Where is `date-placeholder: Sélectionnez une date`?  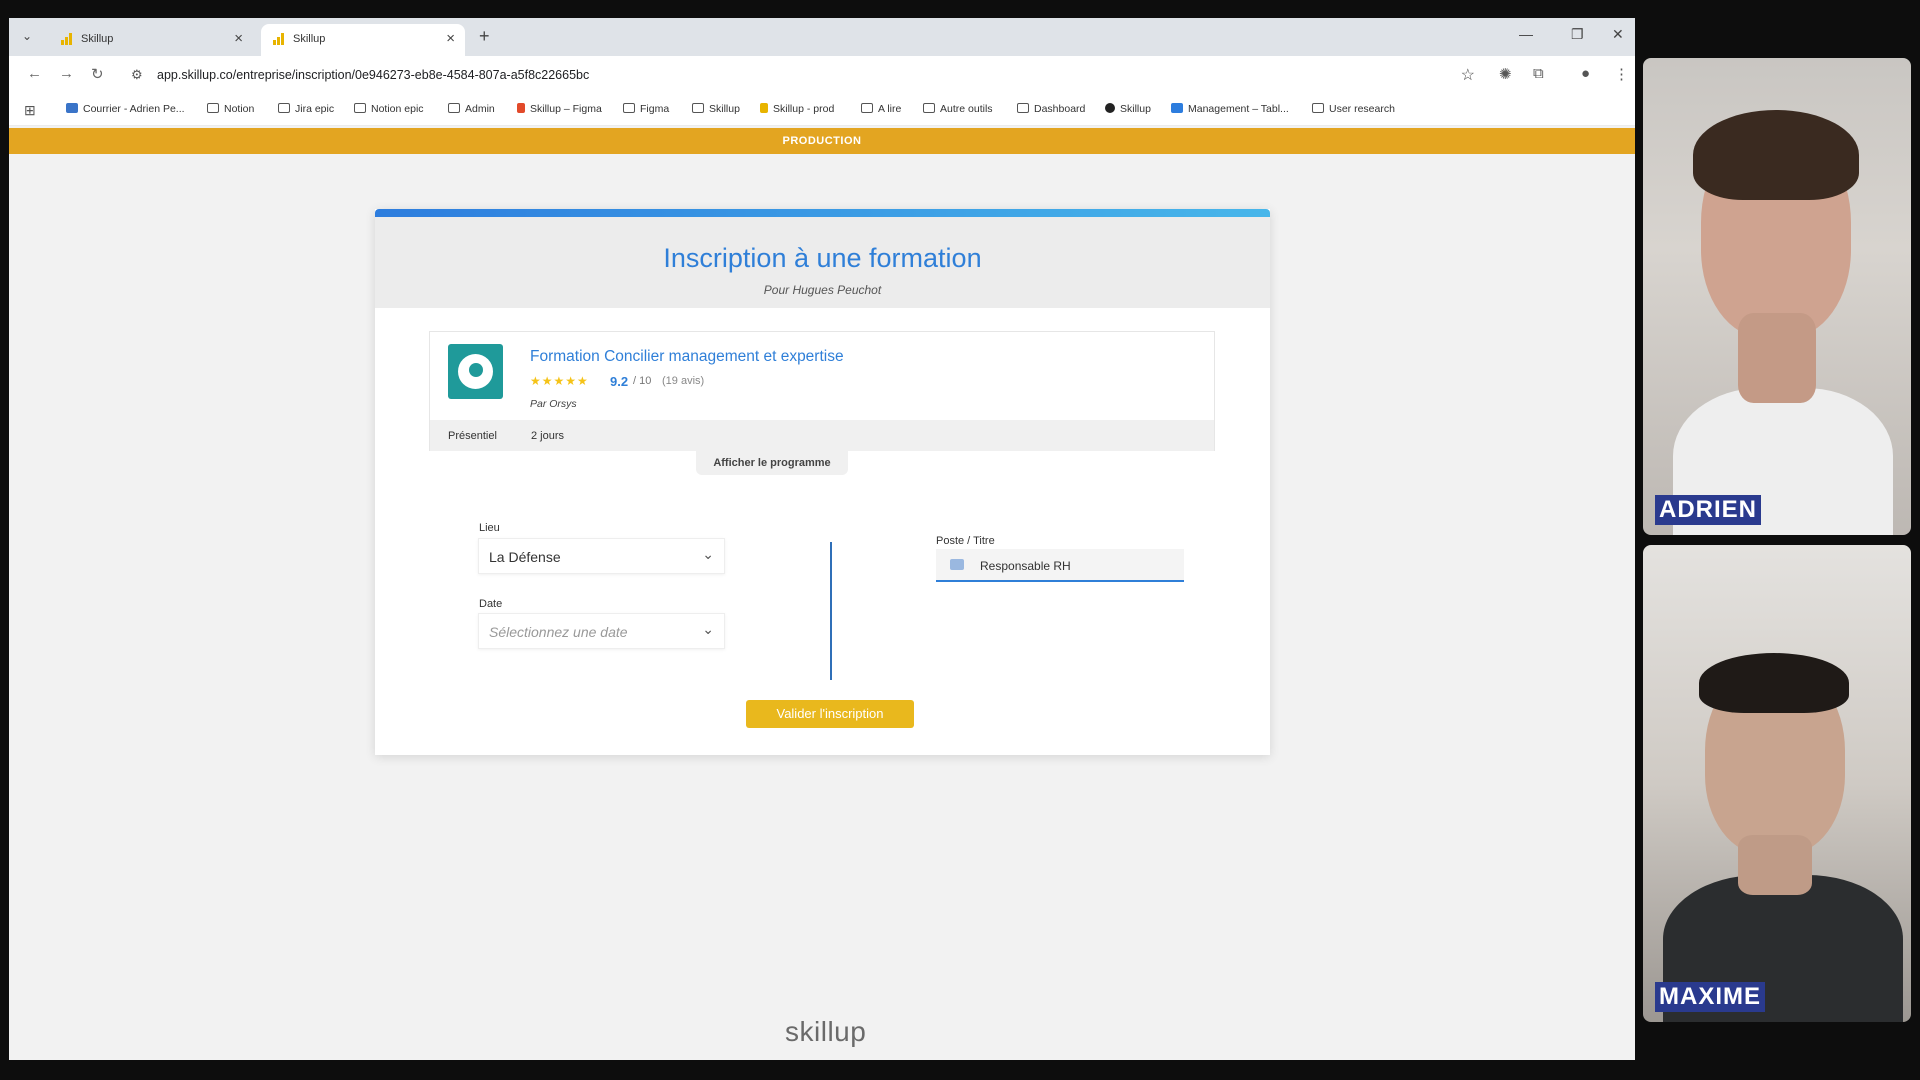
date-placeholder: Sélectionnez une date is located at coordinates (558, 632).